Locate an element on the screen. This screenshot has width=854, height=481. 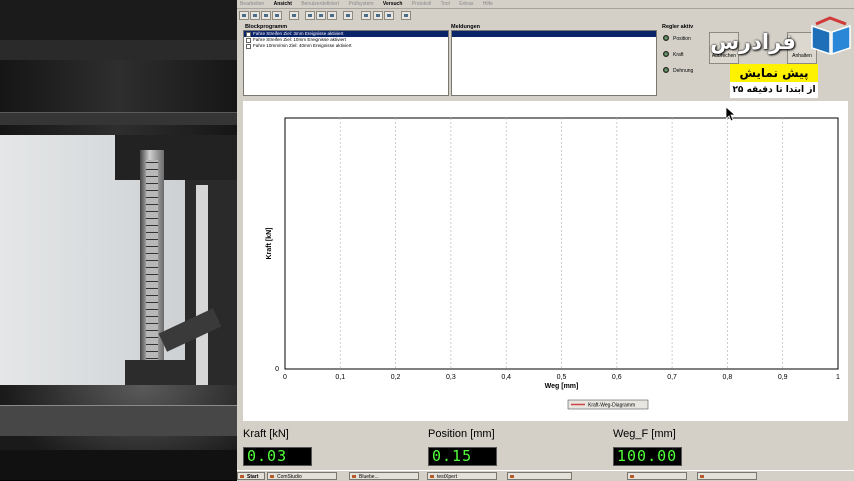
start-button: Start is located at coordinates (251, 476).